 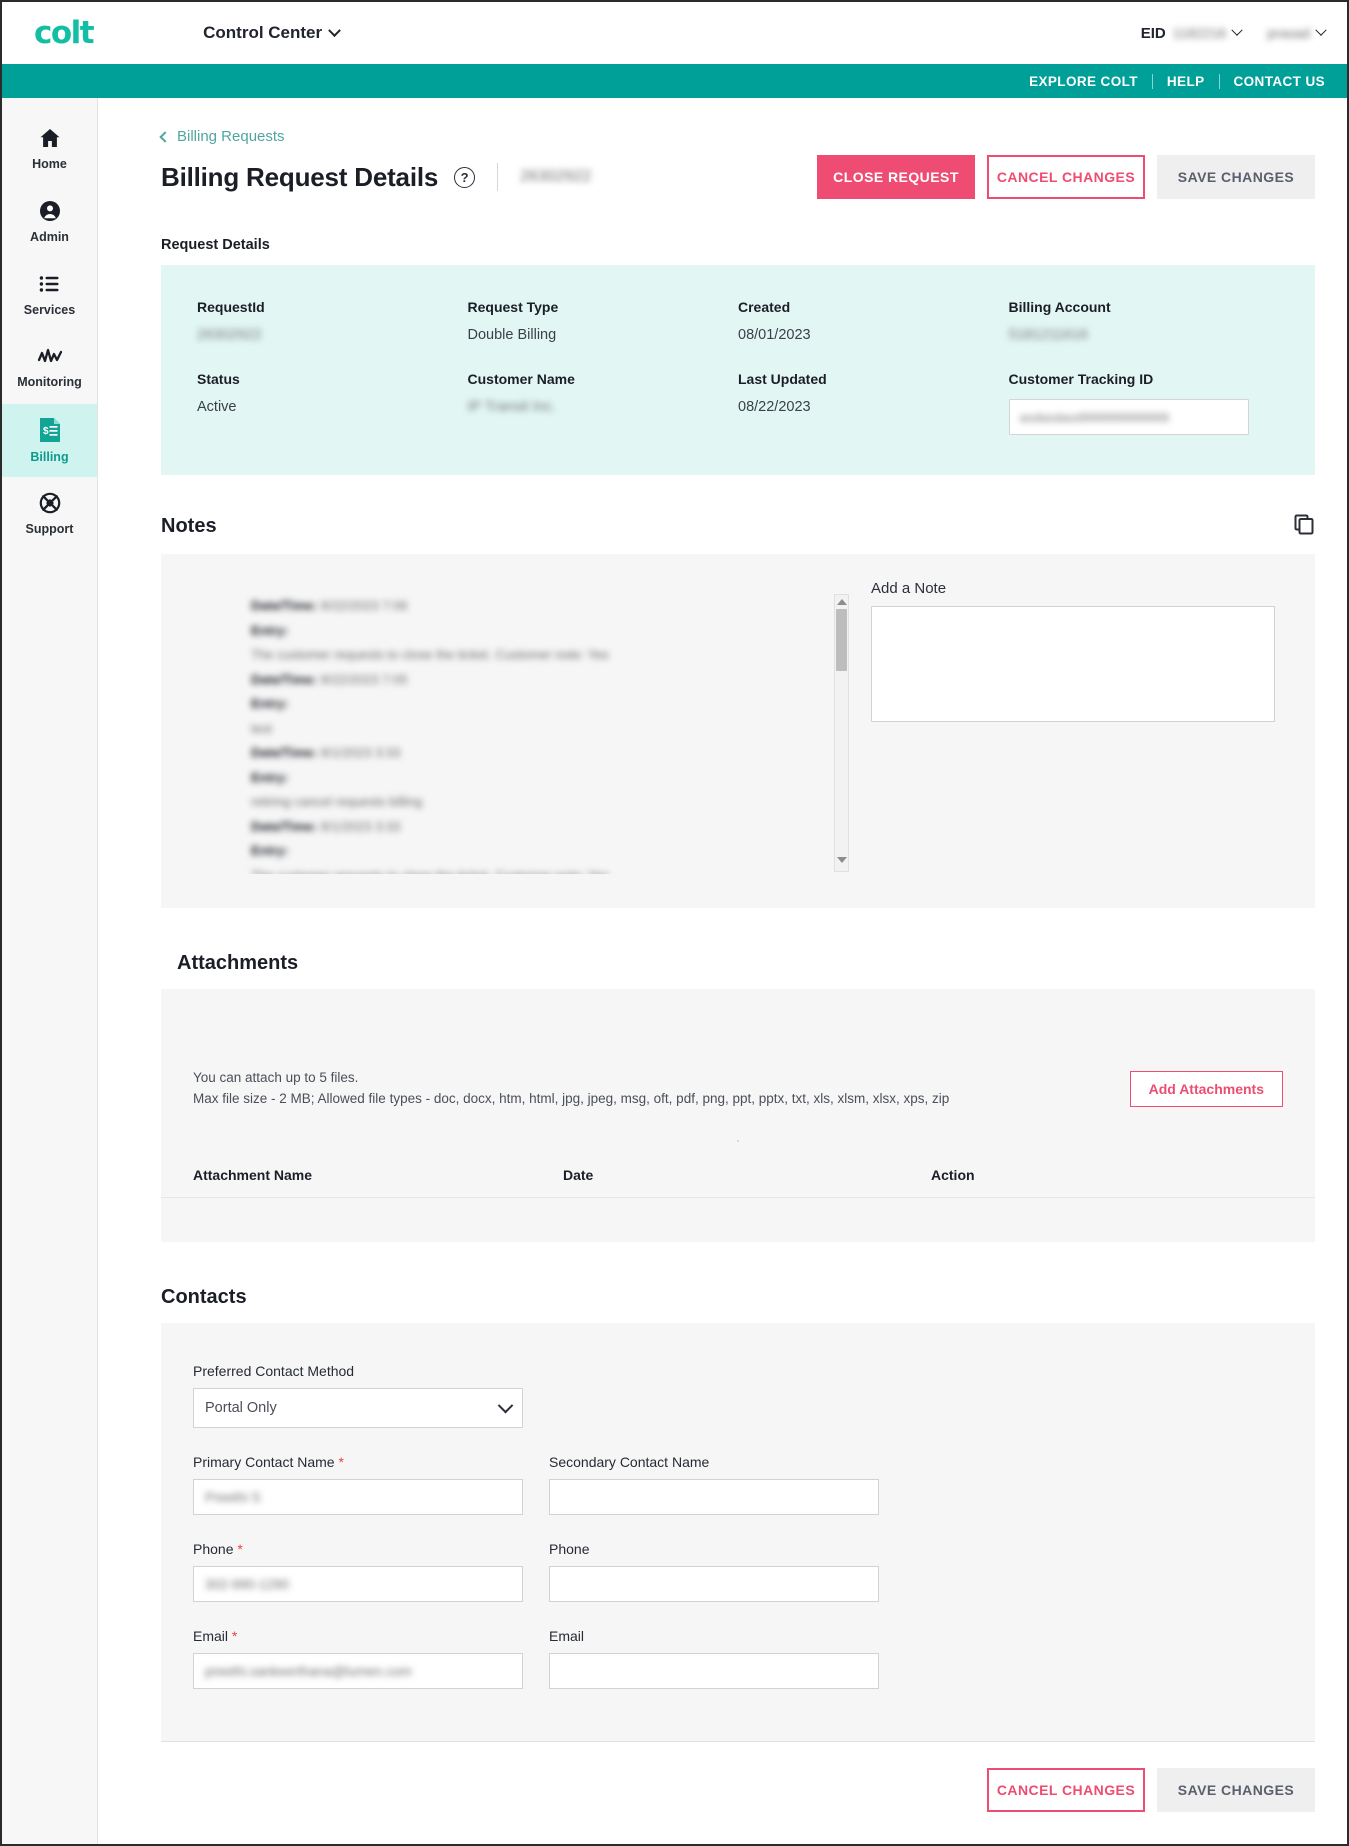 What do you see at coordinates (253, 1175) in the screenshot?
I see `column-attachment-name: Attachment Name` at bounding box center [253, 1175].